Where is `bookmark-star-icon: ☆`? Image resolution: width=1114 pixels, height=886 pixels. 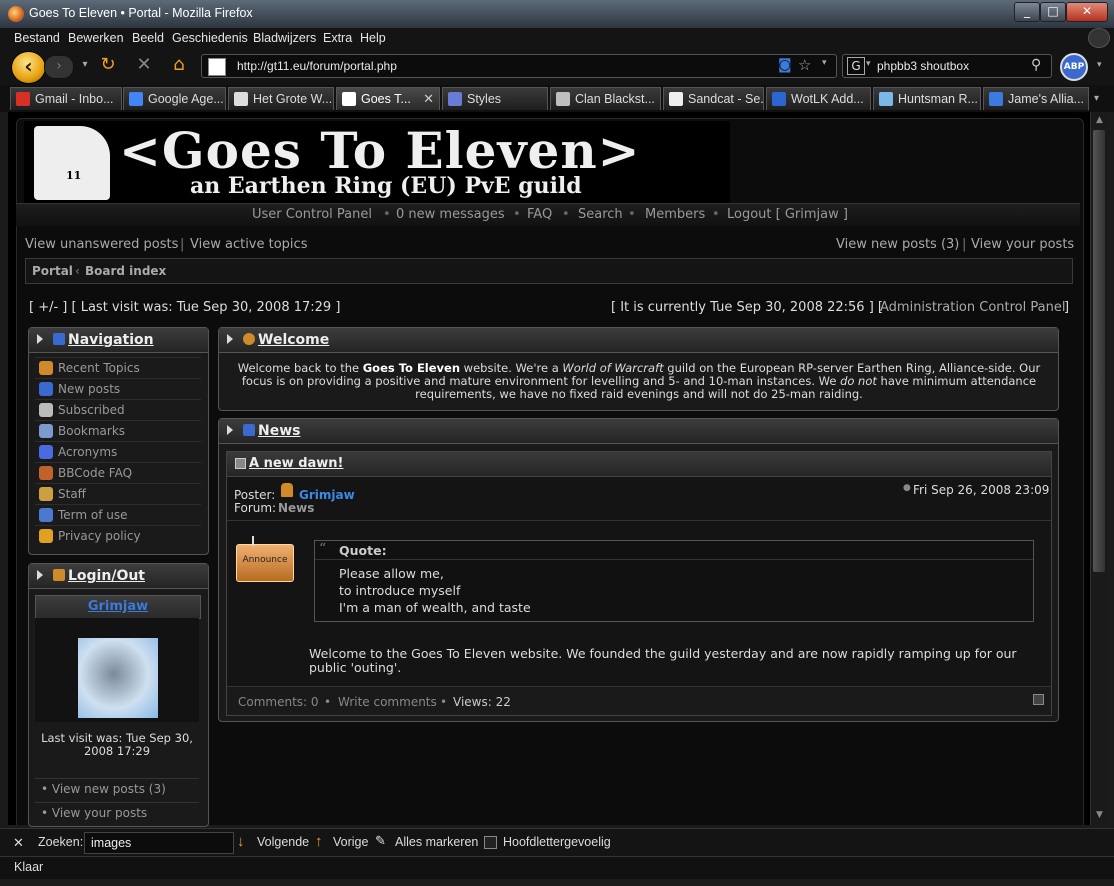
bookmark-star-icon: ☆ is located at coordinates (804, 65).